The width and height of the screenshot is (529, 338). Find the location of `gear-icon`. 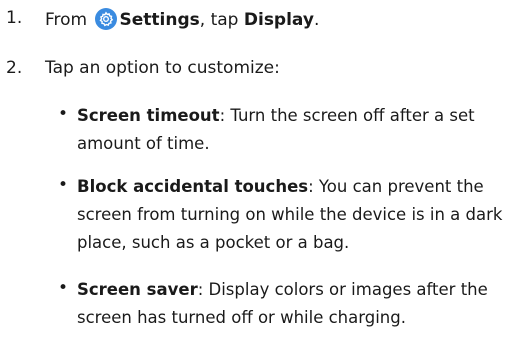

gear-icon is located at coordinates (105, 19).